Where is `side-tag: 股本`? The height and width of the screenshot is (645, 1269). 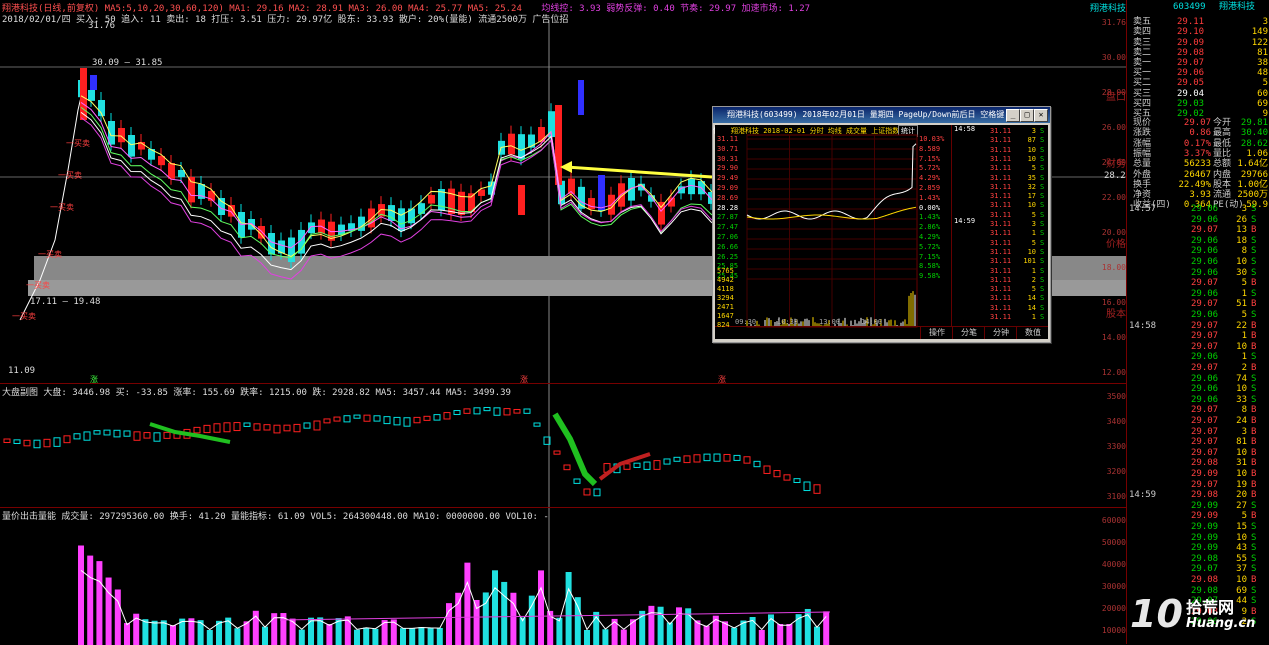
side-tag: 股本 is located at coordinates (1116, 314).